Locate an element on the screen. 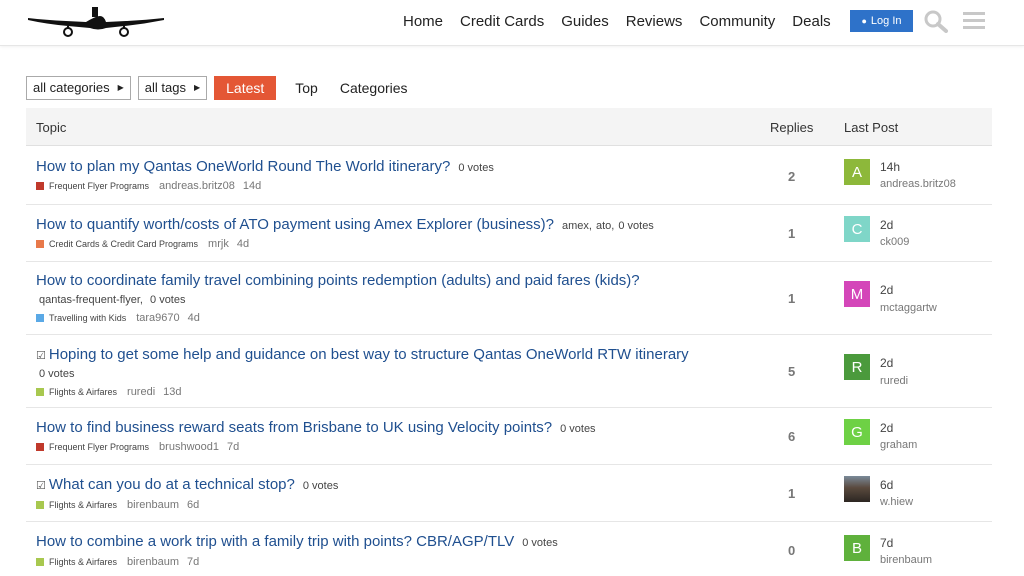 Image resolution: width=1024 pixels, height=576 pixels. last-post-user: graham is located at coordinates (898, 445).